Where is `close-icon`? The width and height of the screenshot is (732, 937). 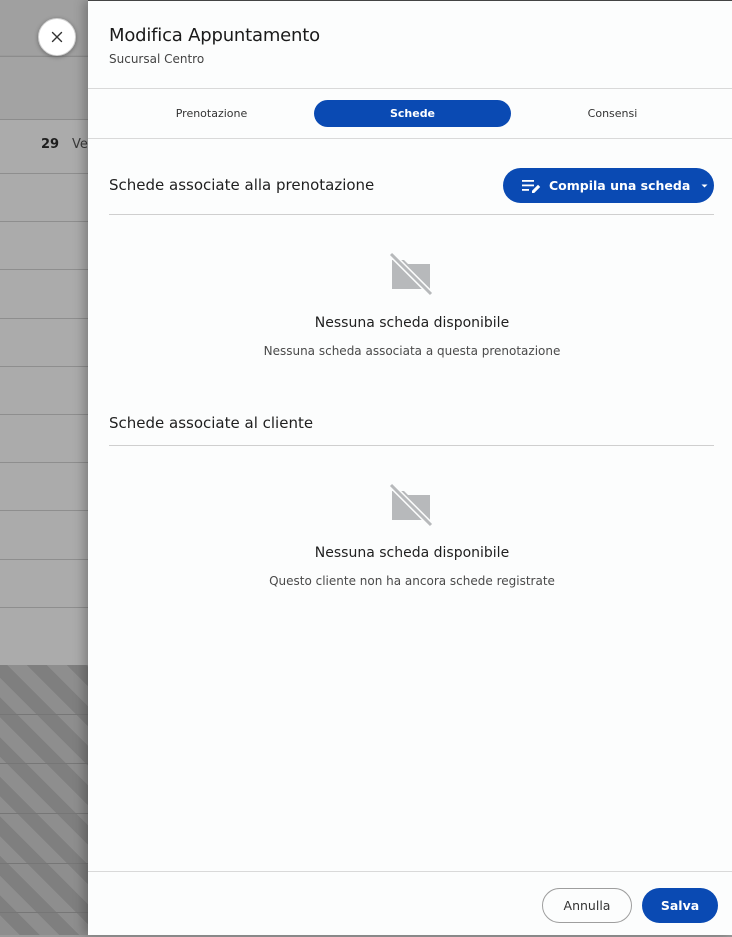 close-icon is located at coordinates (57, 37).